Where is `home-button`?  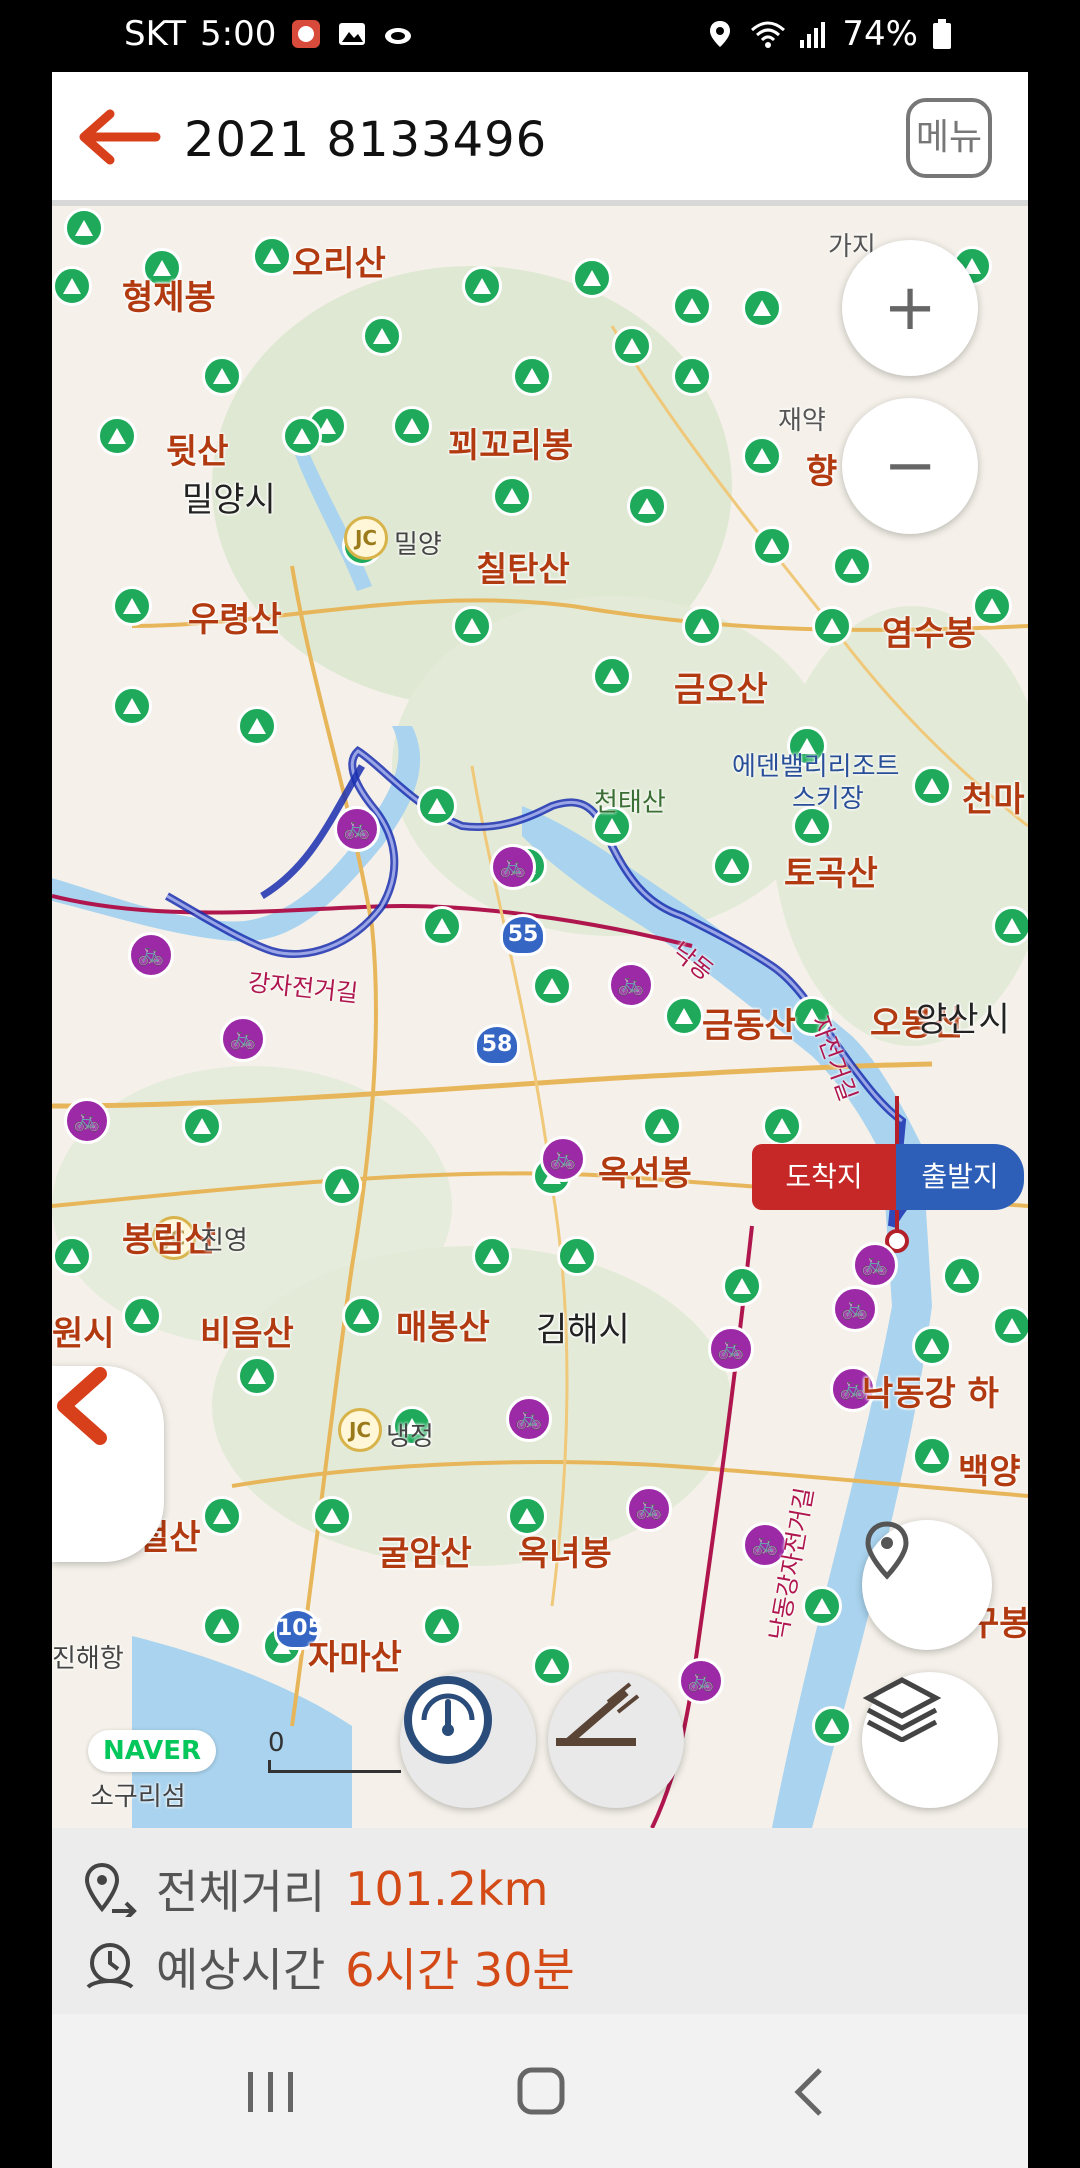 home-button is located at coordinates (541, 2092).